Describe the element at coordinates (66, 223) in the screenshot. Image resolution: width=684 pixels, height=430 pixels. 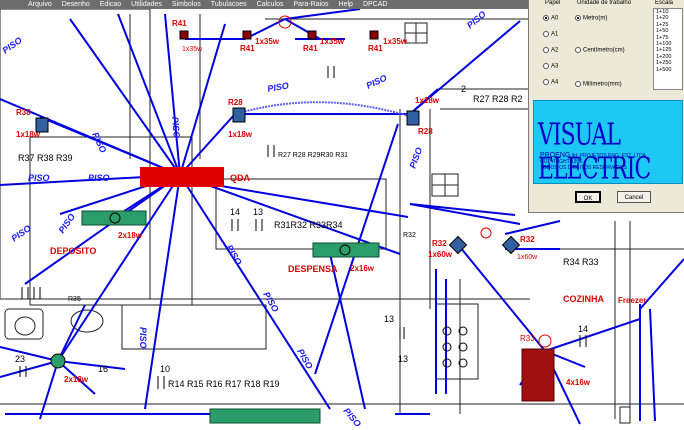
I see `piso-7: PISO` at that location.